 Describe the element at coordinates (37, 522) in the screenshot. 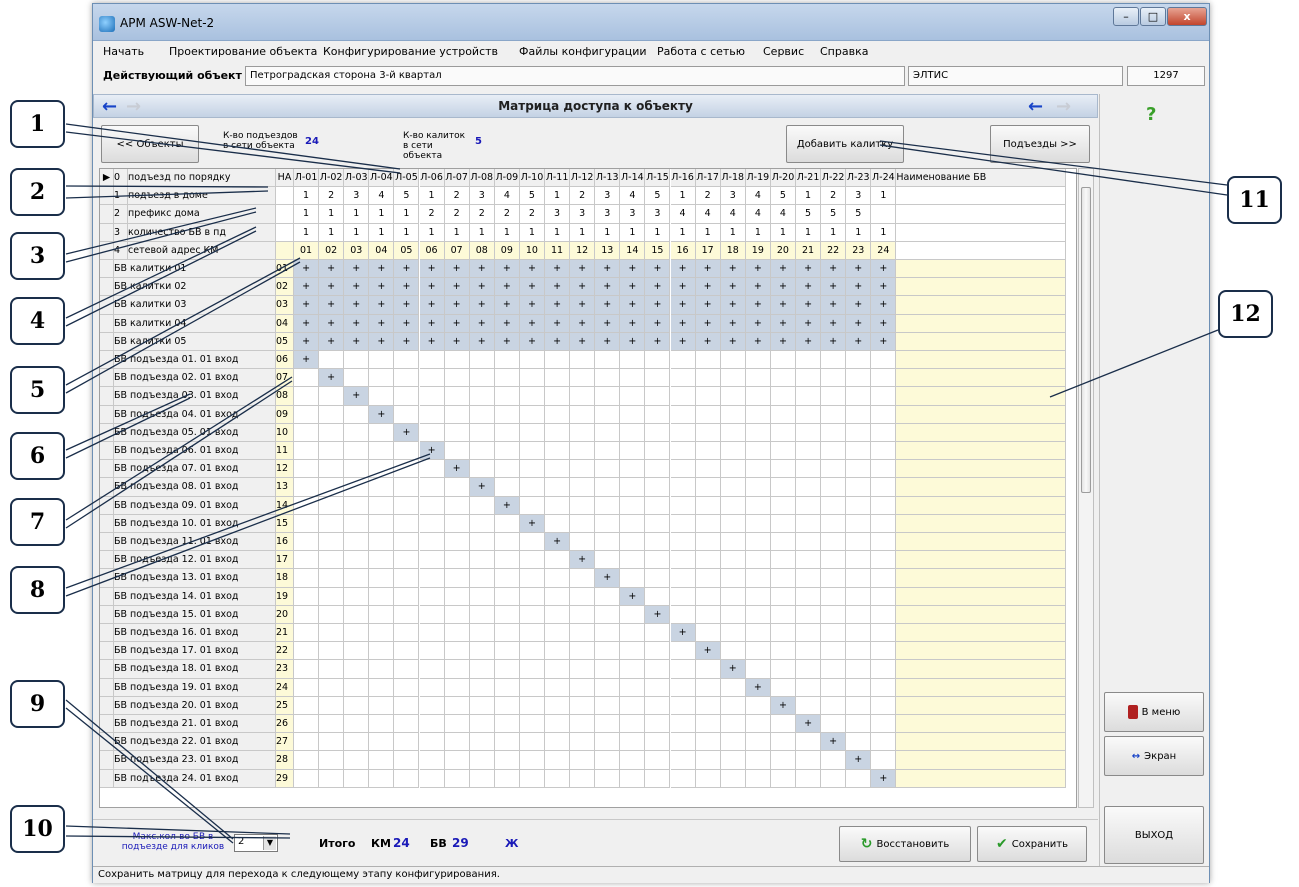

I see `callout-7: 7` at that location.